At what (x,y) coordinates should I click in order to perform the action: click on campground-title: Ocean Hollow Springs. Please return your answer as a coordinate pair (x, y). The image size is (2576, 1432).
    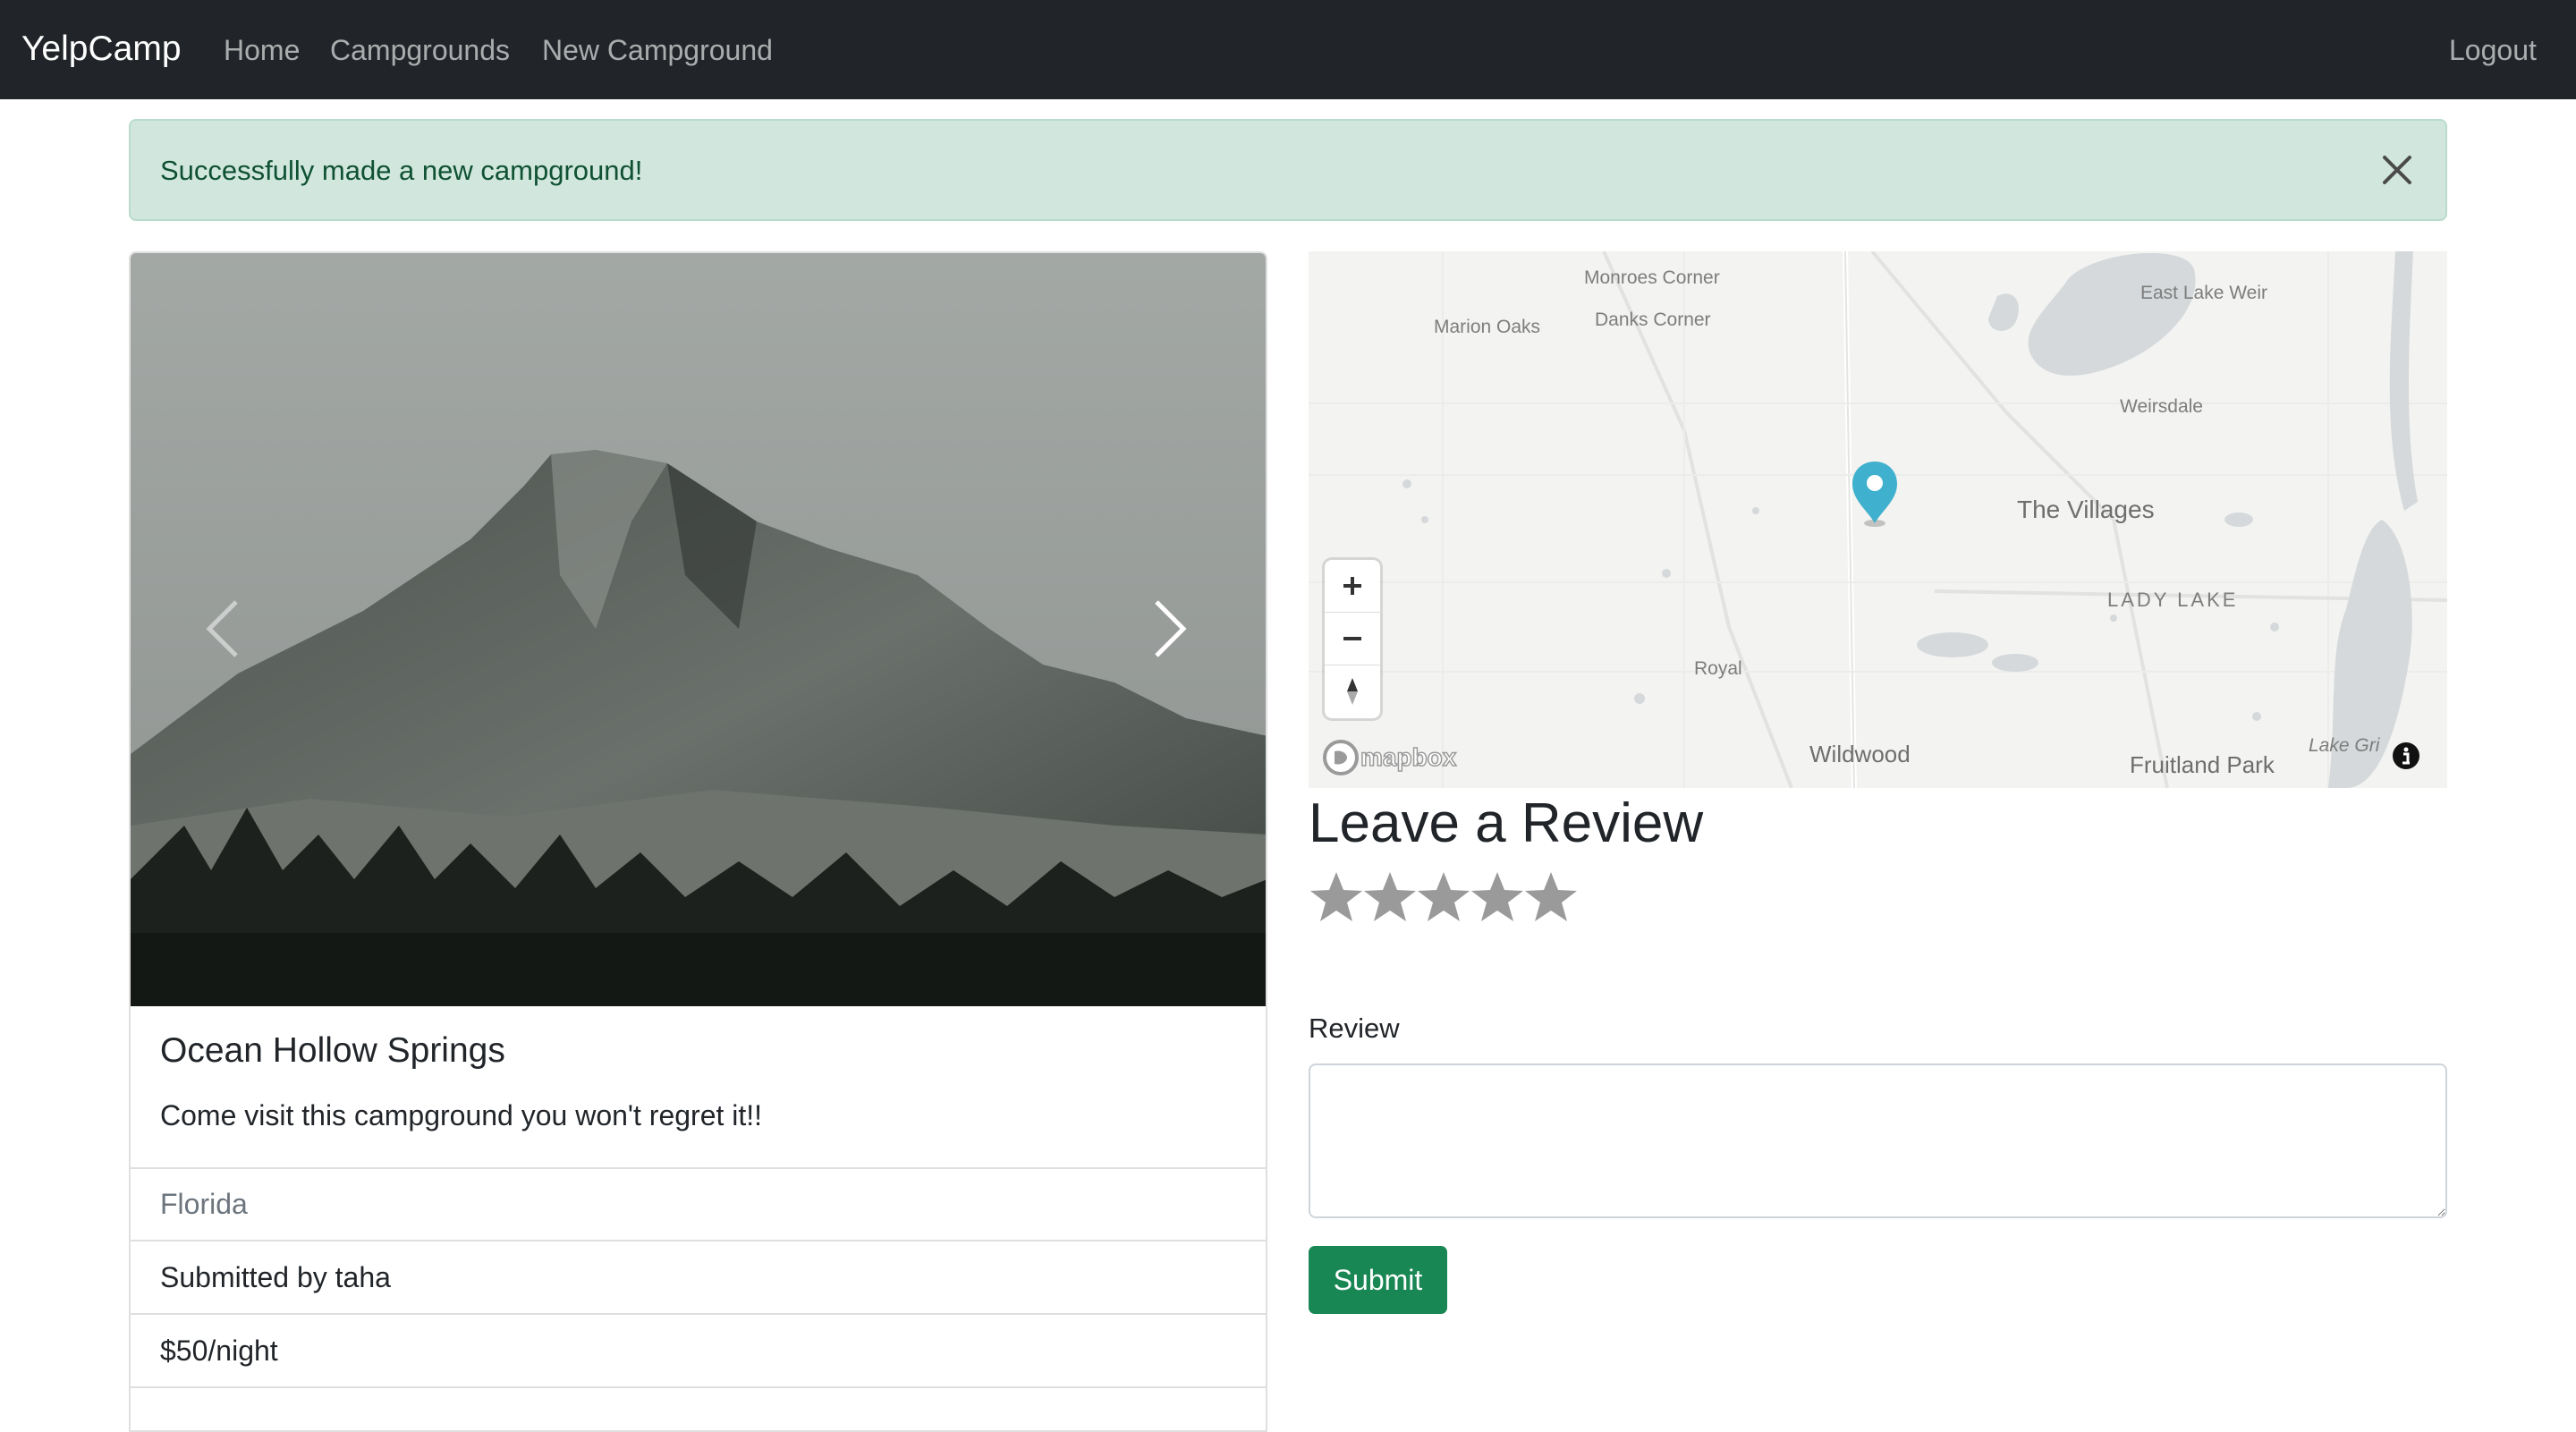
    Looking at the image, I should click on (332, 1050).